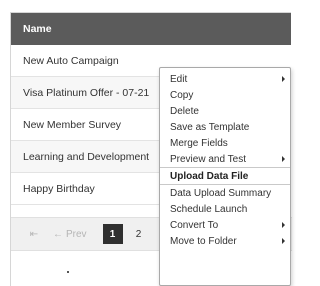 The width and height of the screenshot is (320, 286). I want to click on menu-item-label: Merge Fields, so click(199, 143).